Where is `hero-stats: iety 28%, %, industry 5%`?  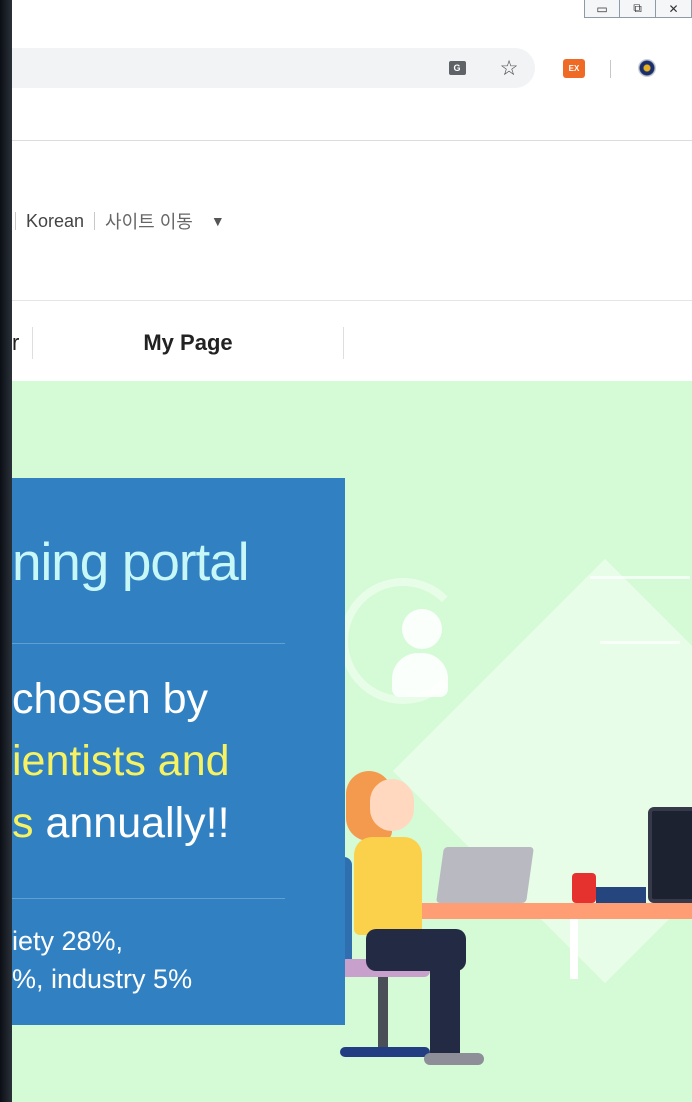
hero-stats: iety 28%, %, industry 5% is located at coordinates (102, 960).